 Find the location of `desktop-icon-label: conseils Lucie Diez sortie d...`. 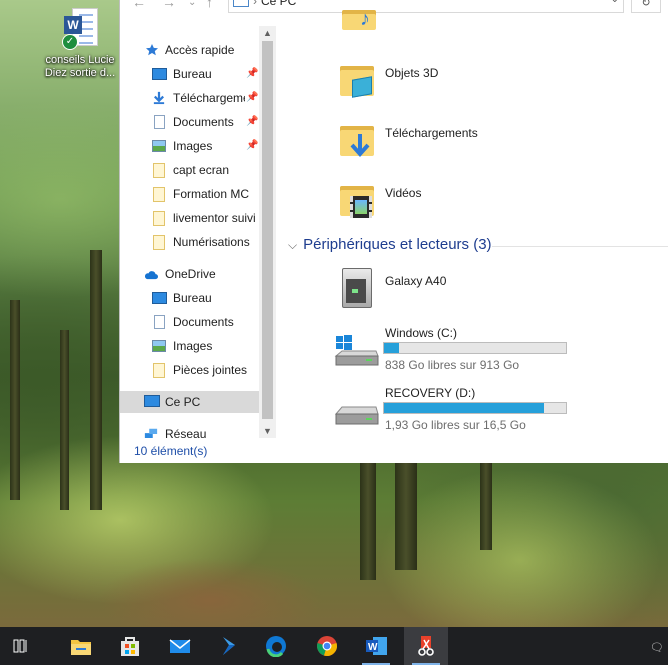

desktop-icon-label: conseils Lucie Diez sortie d... is located at coordinates (80, 66).